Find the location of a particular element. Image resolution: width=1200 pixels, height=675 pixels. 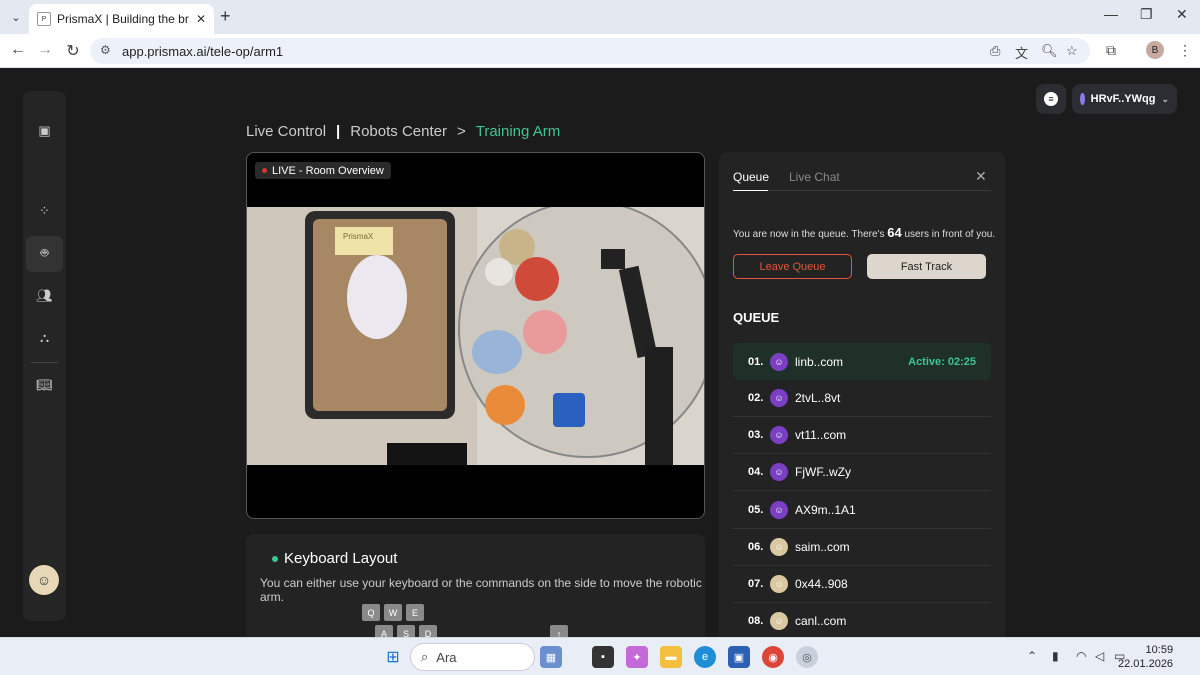

queue-row: 05. ☺ AX9m..1A1 is located at coordinates (862, 510).